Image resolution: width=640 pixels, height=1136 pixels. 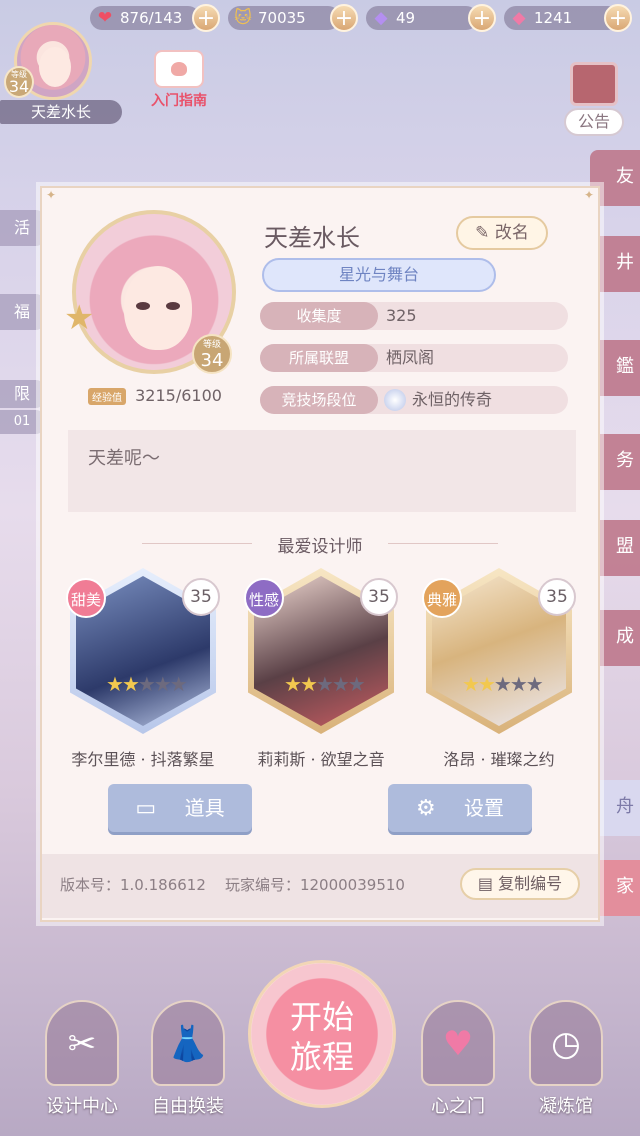 I want to click on start-journey-button: 开始 旅程, so click(x=322, y=1034).